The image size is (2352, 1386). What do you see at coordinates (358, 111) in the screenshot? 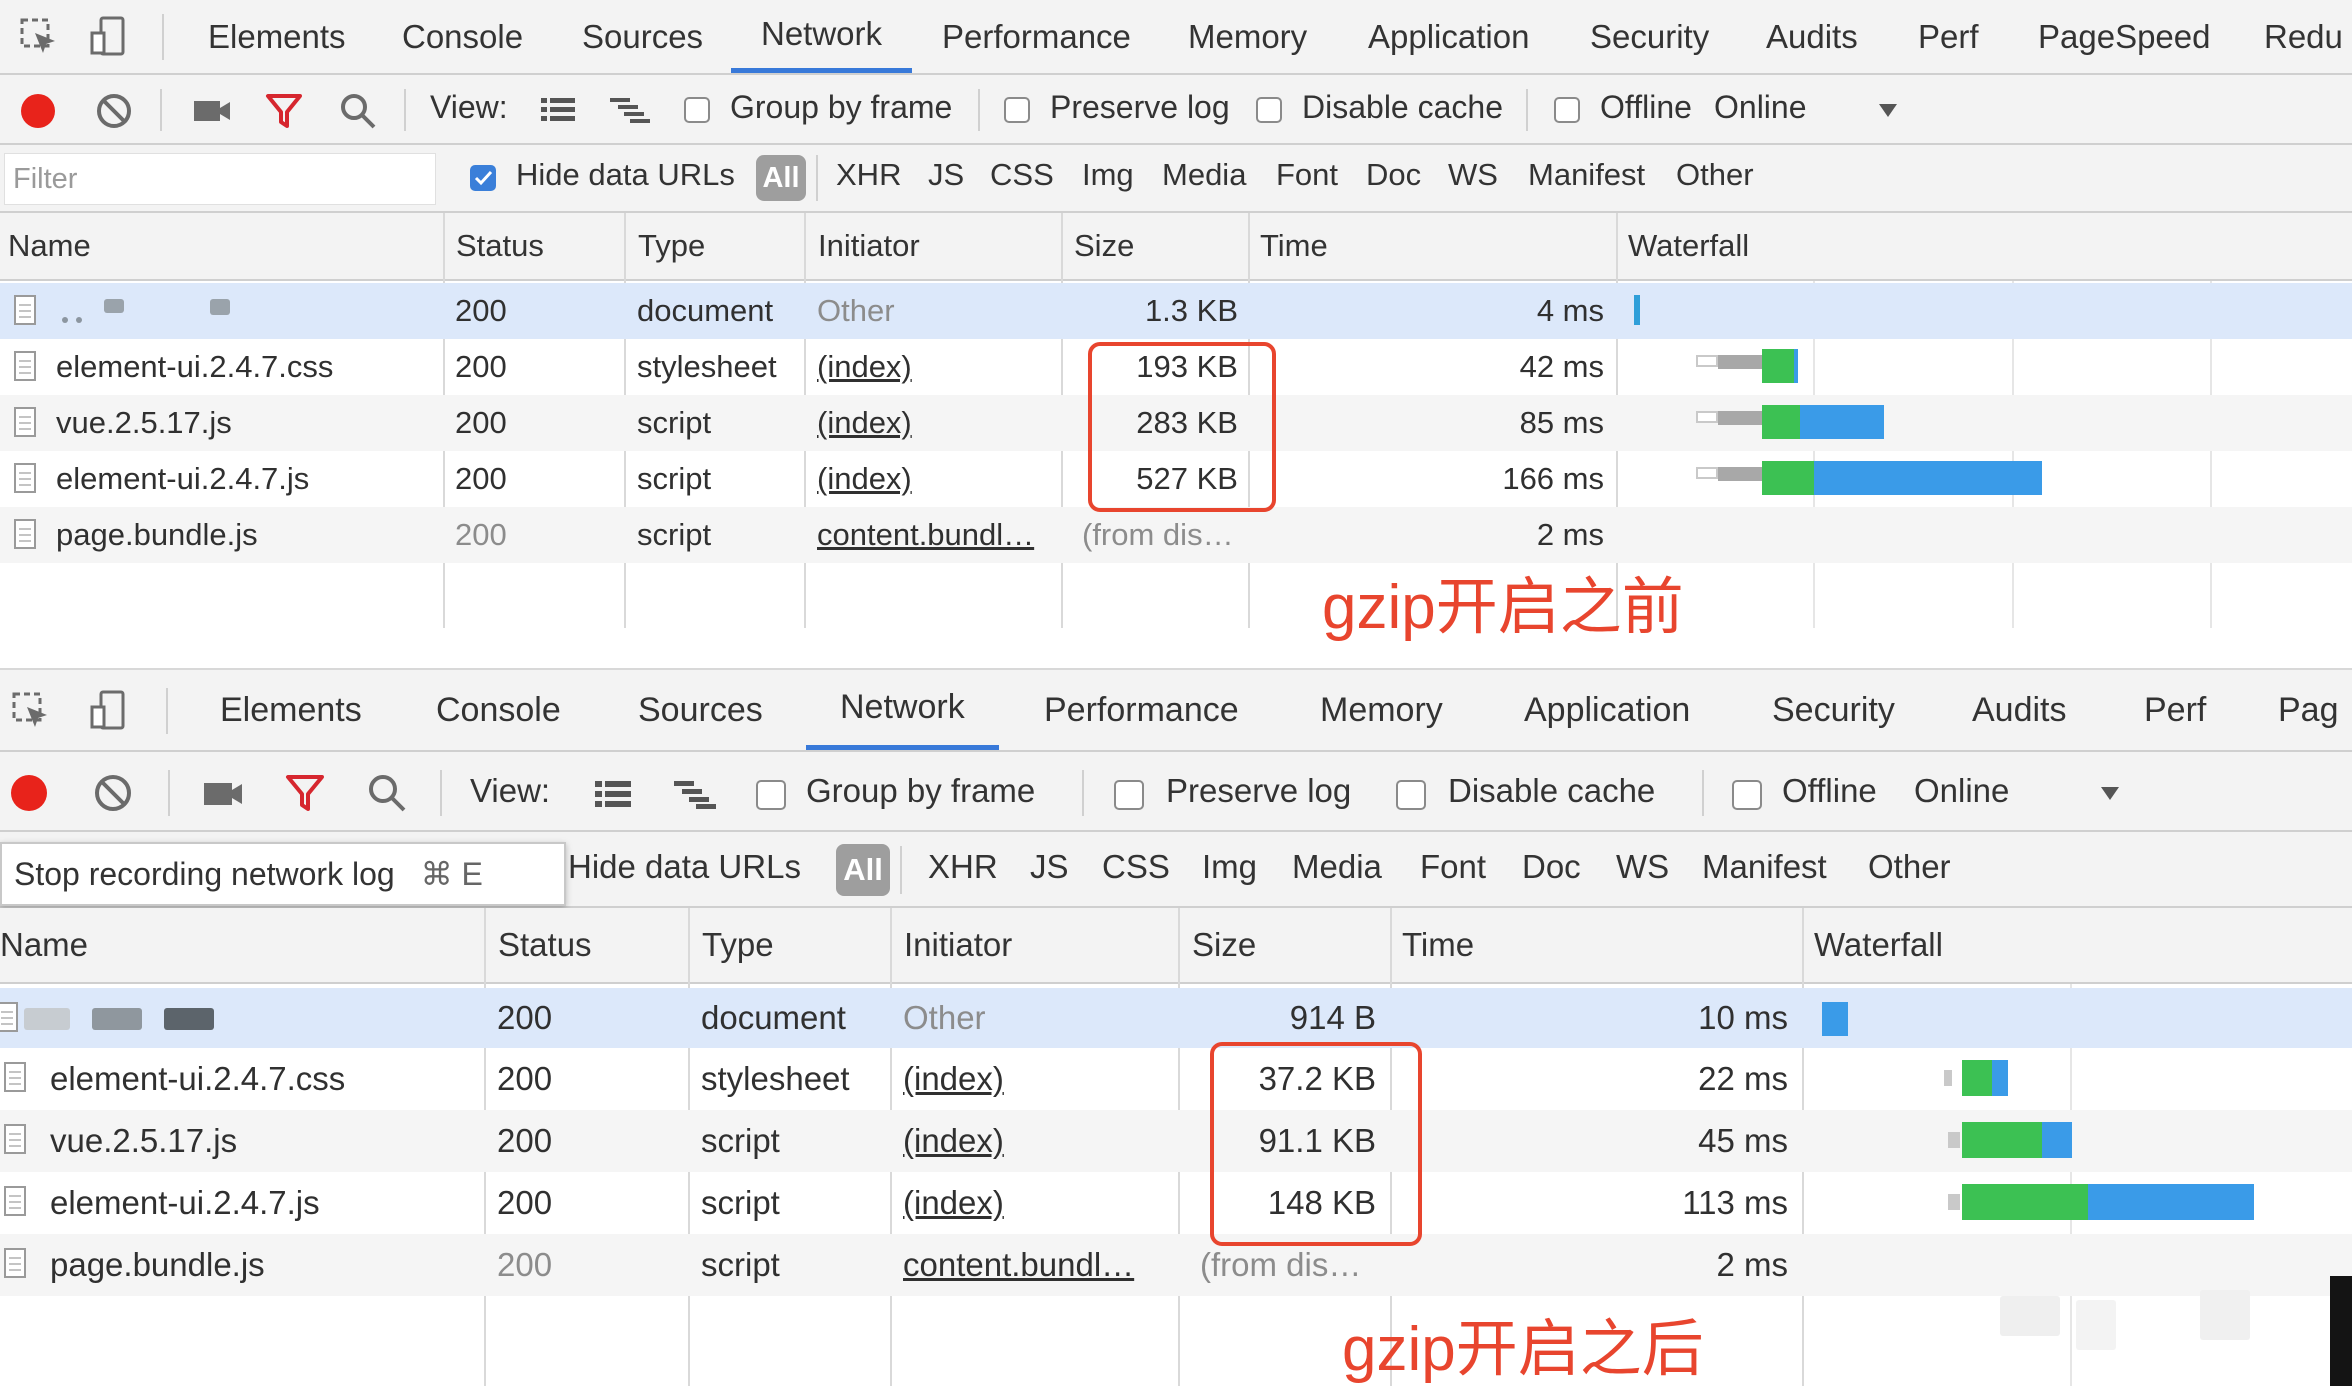
I see `search-icon` at bounding box center [358, 111].